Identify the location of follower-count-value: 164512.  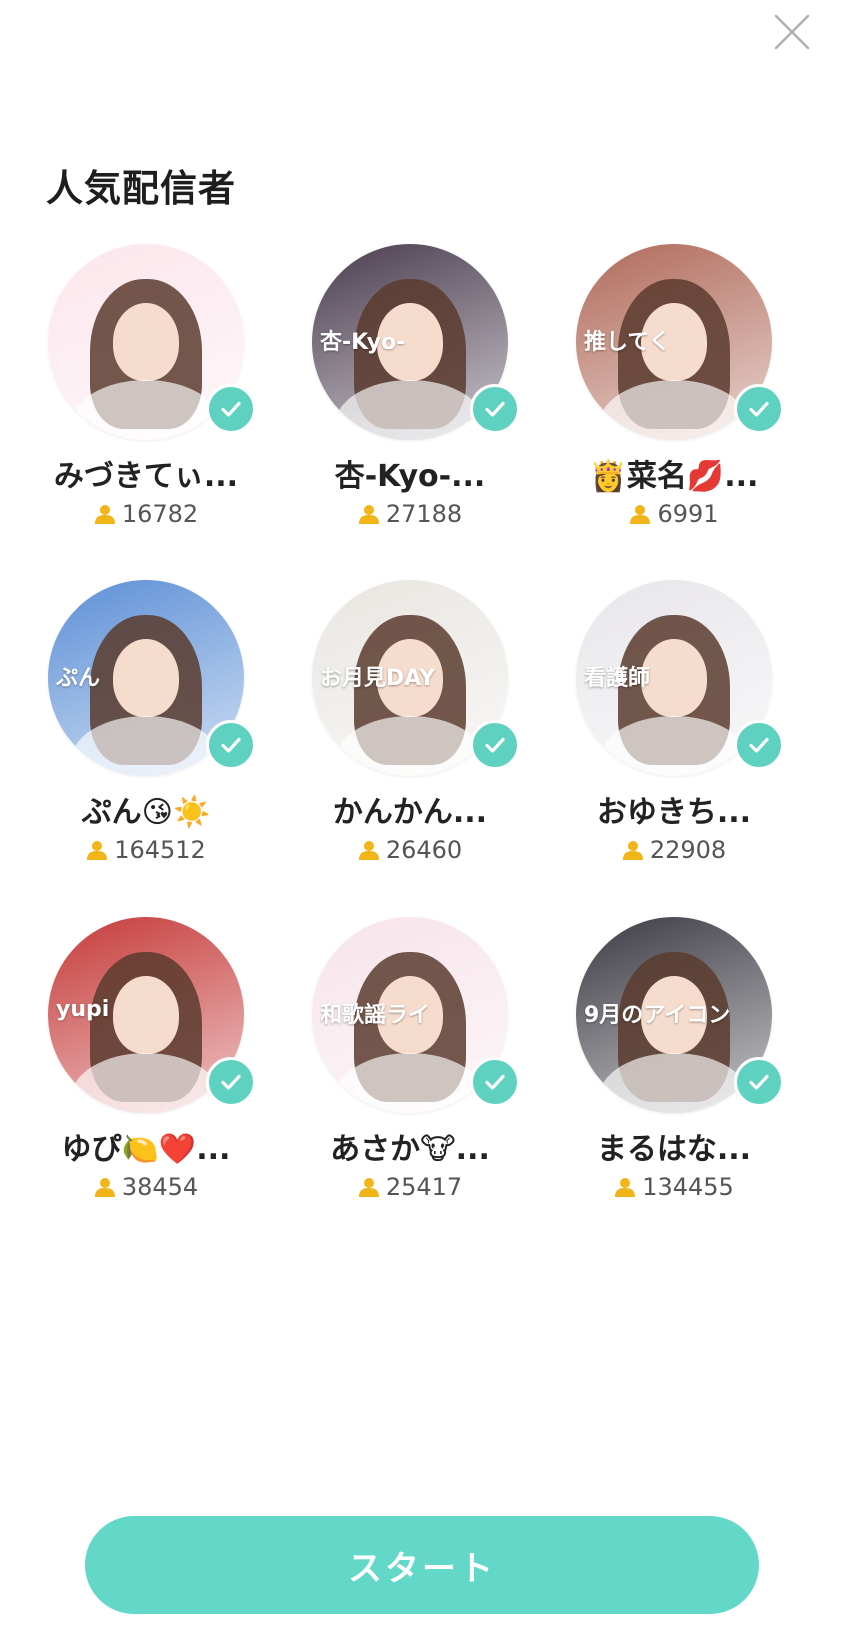
(160, 850).